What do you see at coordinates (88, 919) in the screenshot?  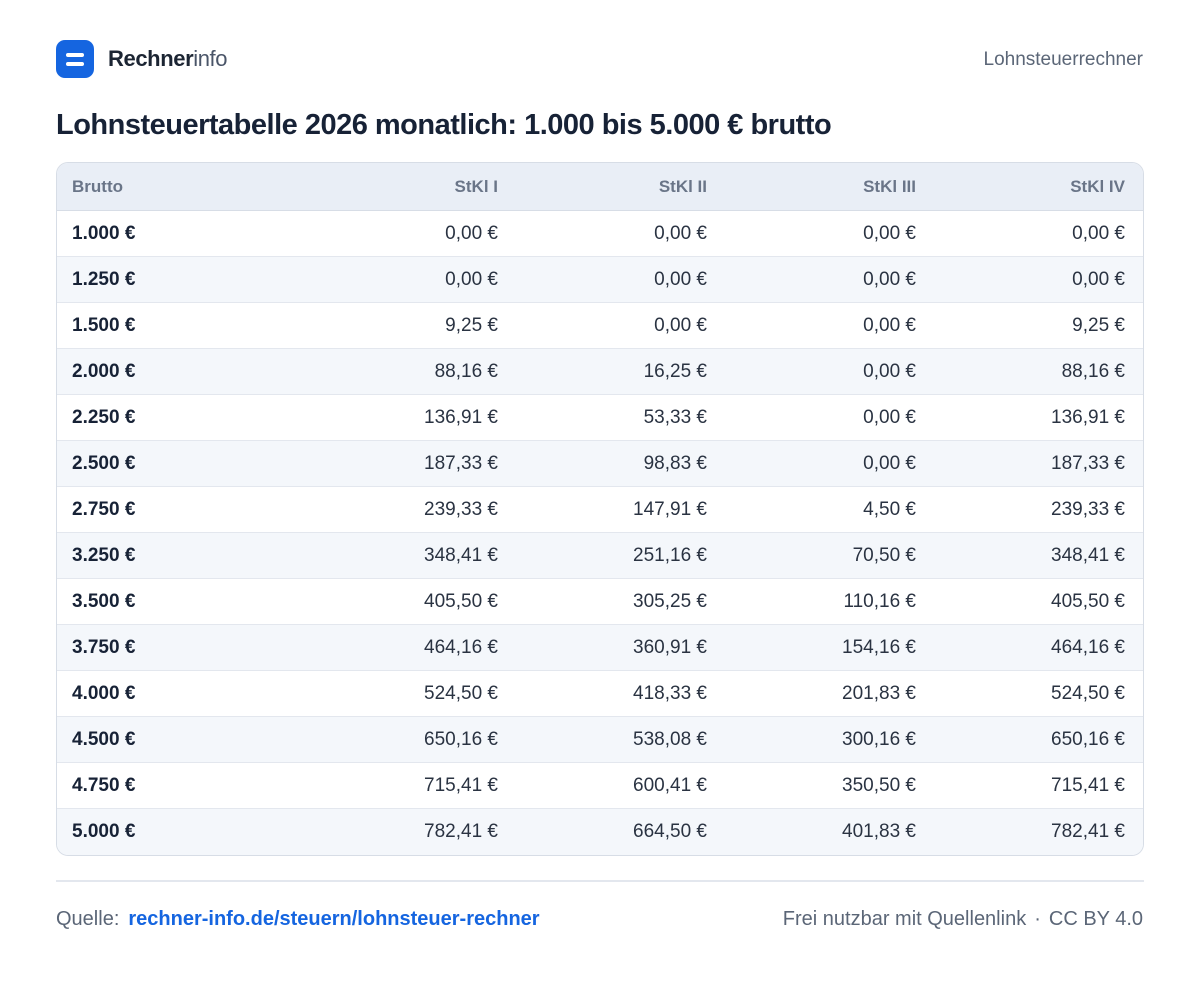 I see `source-label: Quelle:` at bounding box center [88, 919].